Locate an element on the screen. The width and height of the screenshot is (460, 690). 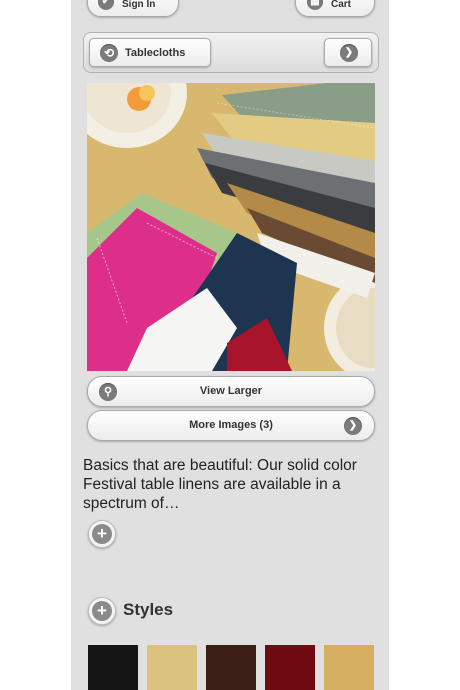
breadcrumb-next-button: ❯ is located at coordinates (348, 52).